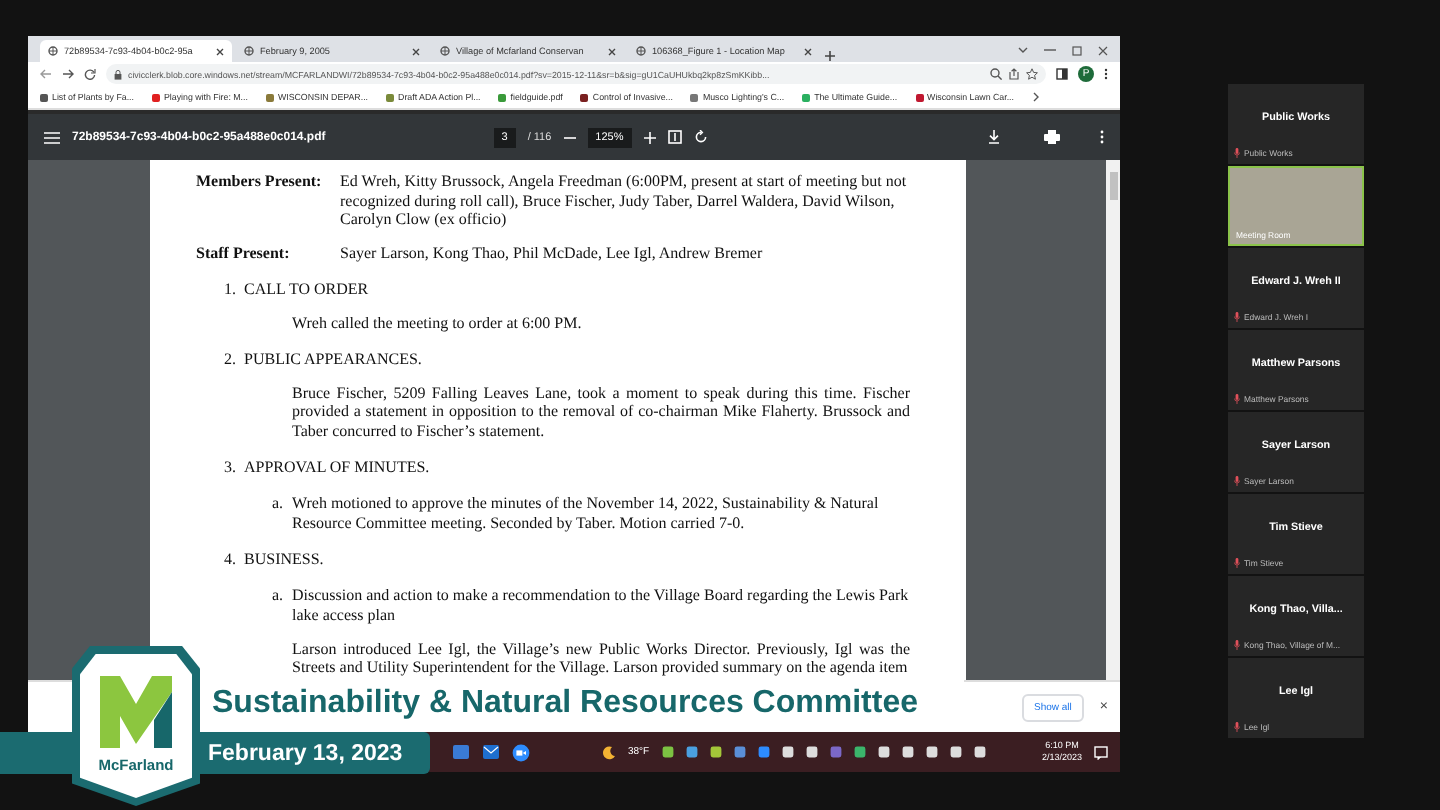  I want to click on section-heading: PUBLIC APPEARANCES., so click(333, 358).